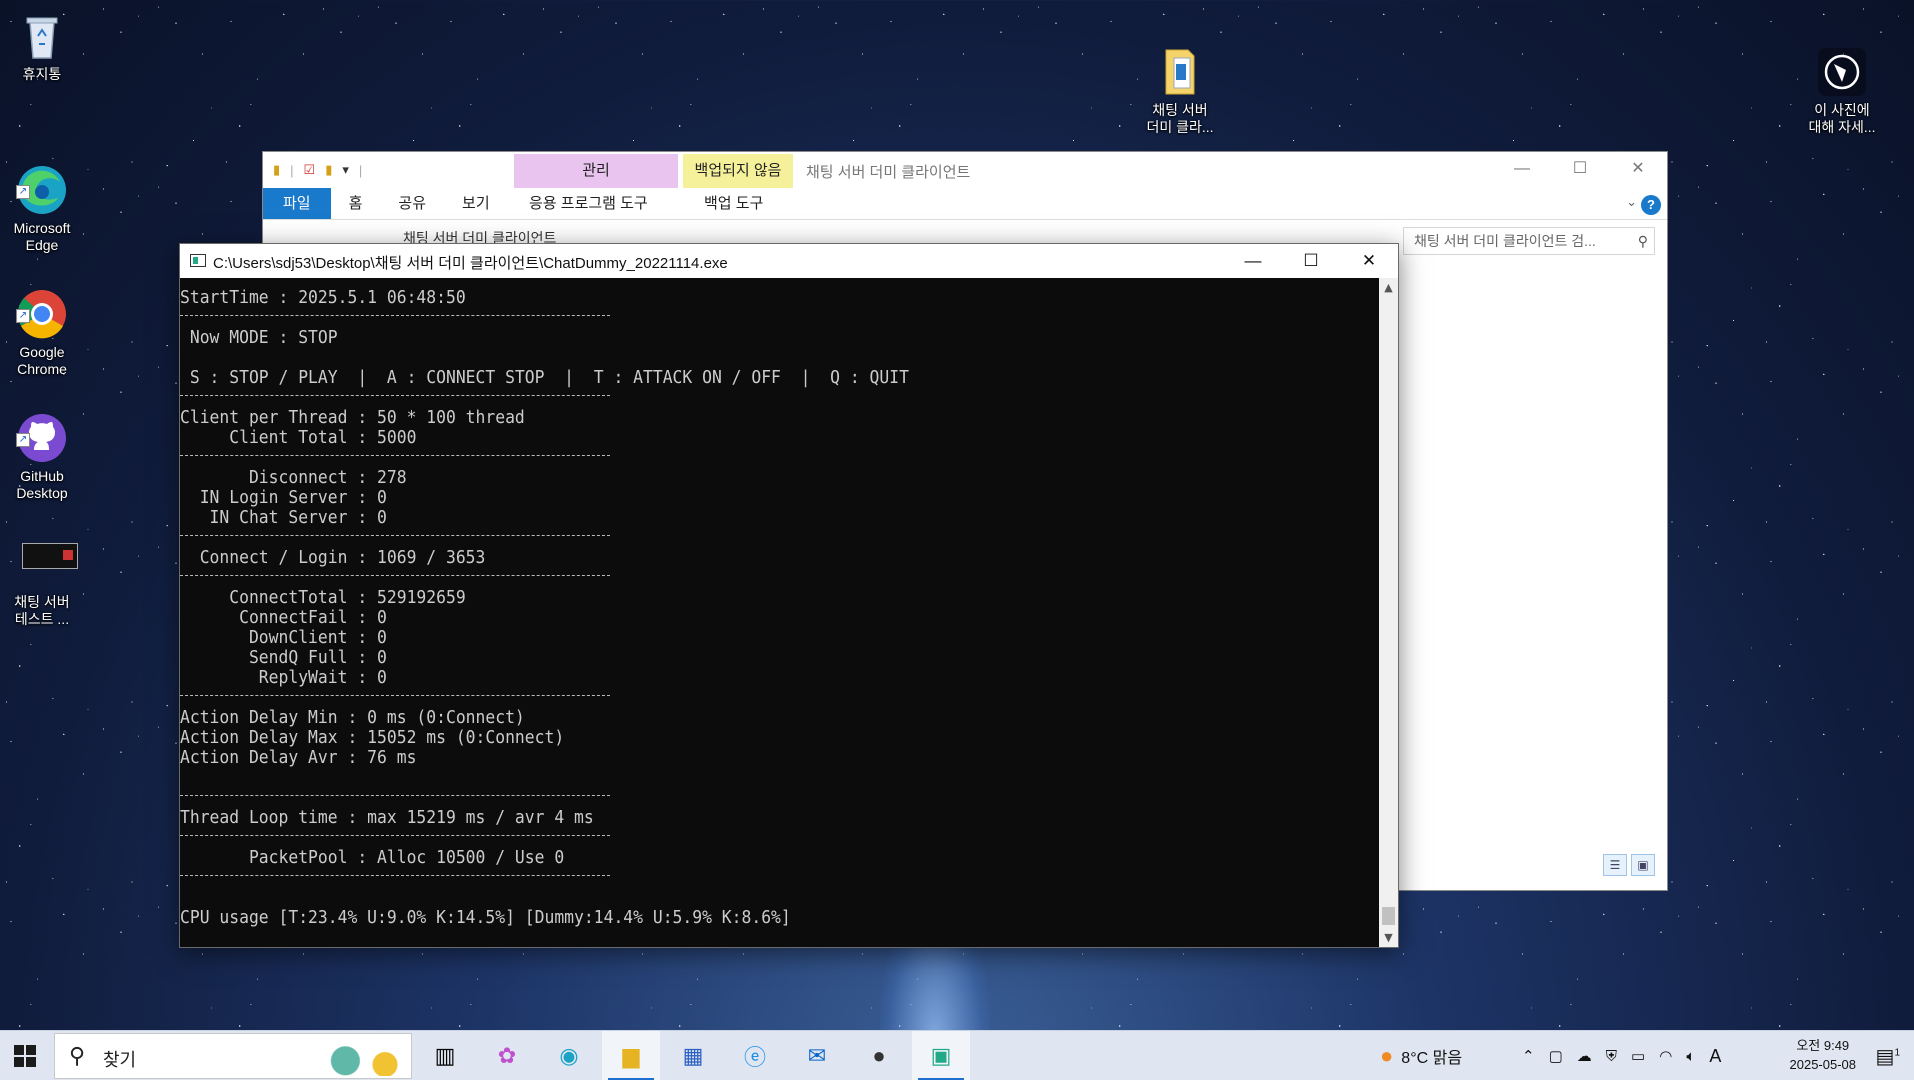 The height and width of the screenshot is (1080, 1914). What do you see at coordinates (1823, 1064) in the screenshot?
I see `clock-date: 2025-05-08` at bounding box center [1823, 1064].